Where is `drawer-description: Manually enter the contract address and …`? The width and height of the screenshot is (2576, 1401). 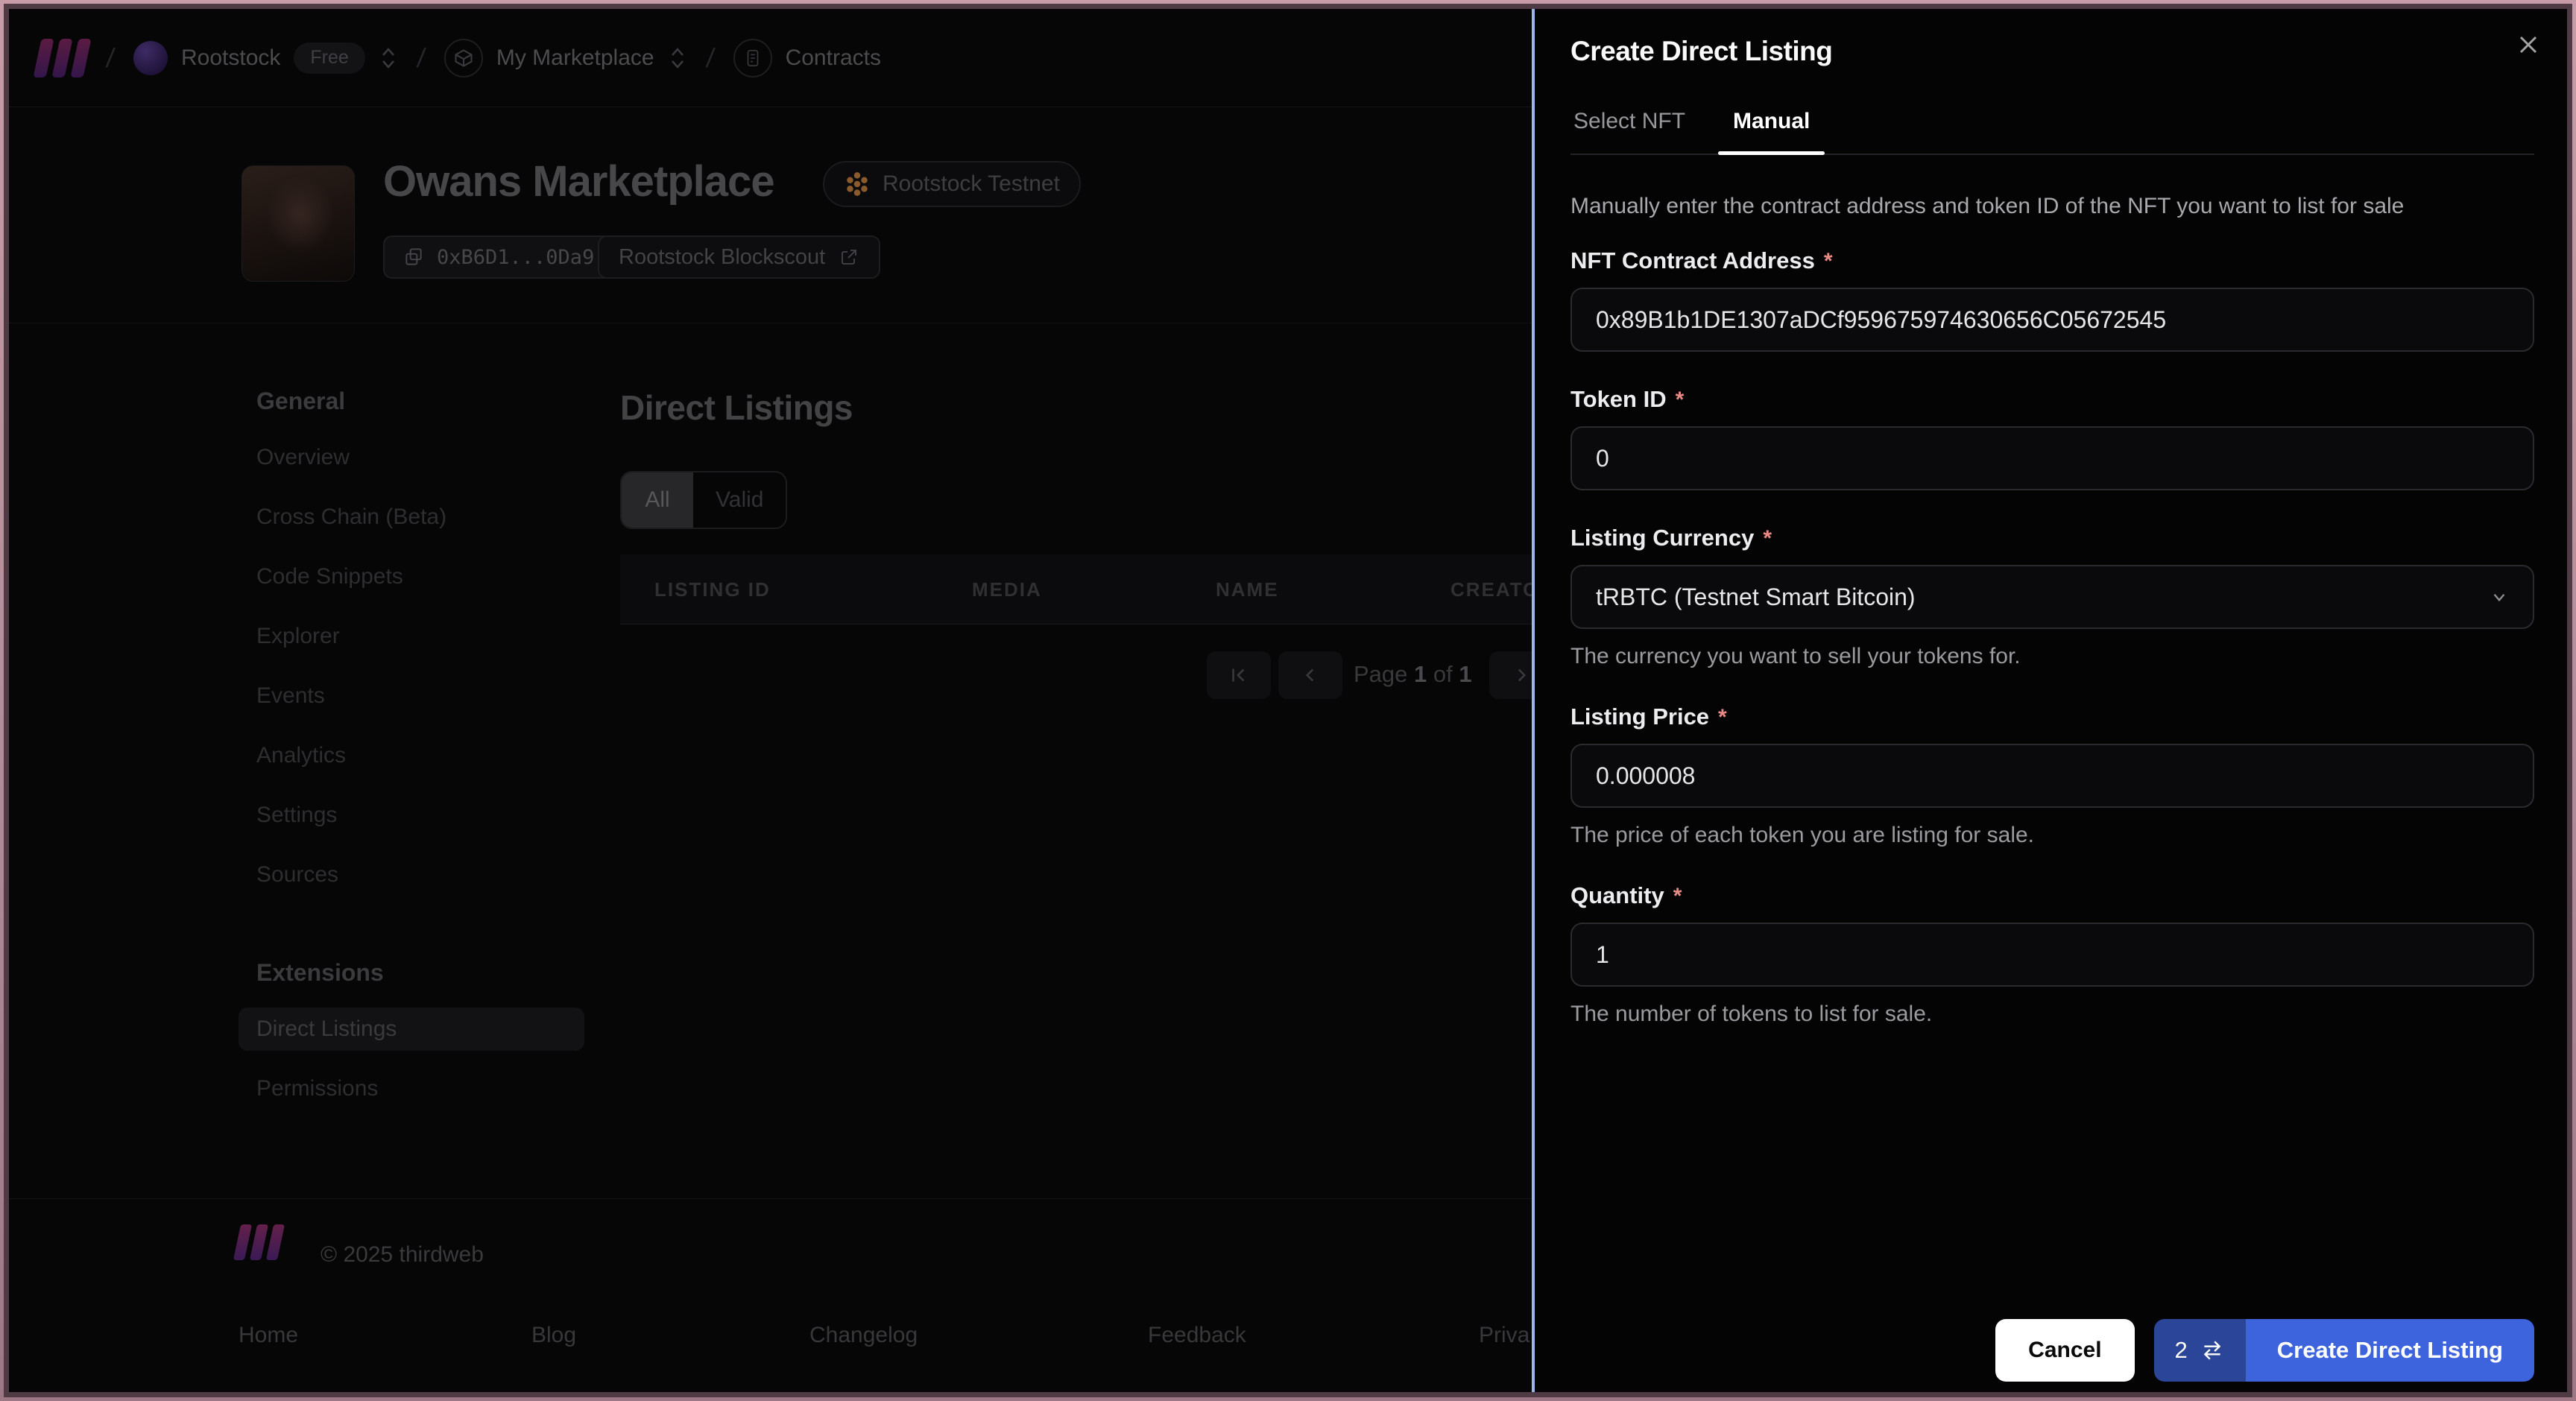 drawer-description: Manually enter the contract address and … is located at coordinates (1987, 206).